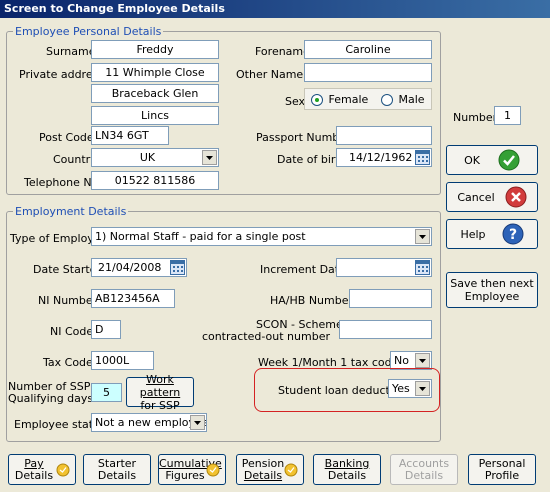  Describe the element at coordinates (348, 99) in the screenshot. I see `female-label: Female` at that location.